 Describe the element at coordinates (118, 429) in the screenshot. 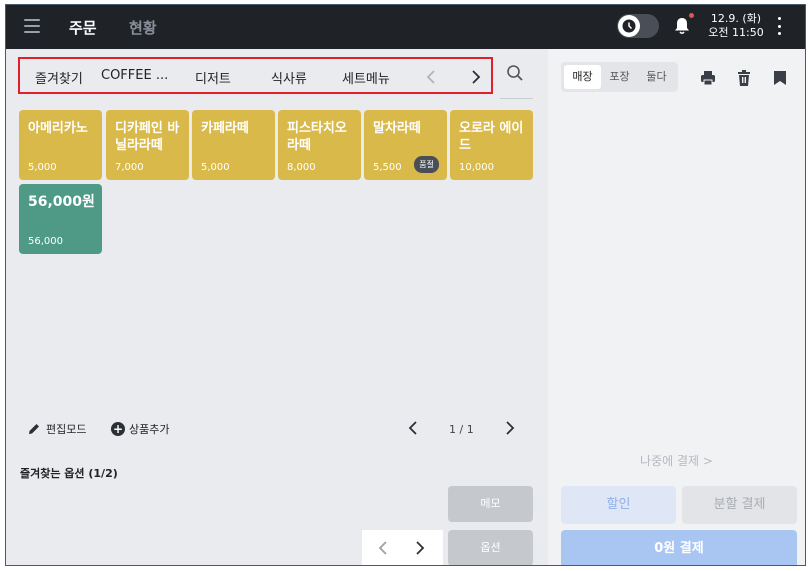

I see `plus-icon: +` at that location.